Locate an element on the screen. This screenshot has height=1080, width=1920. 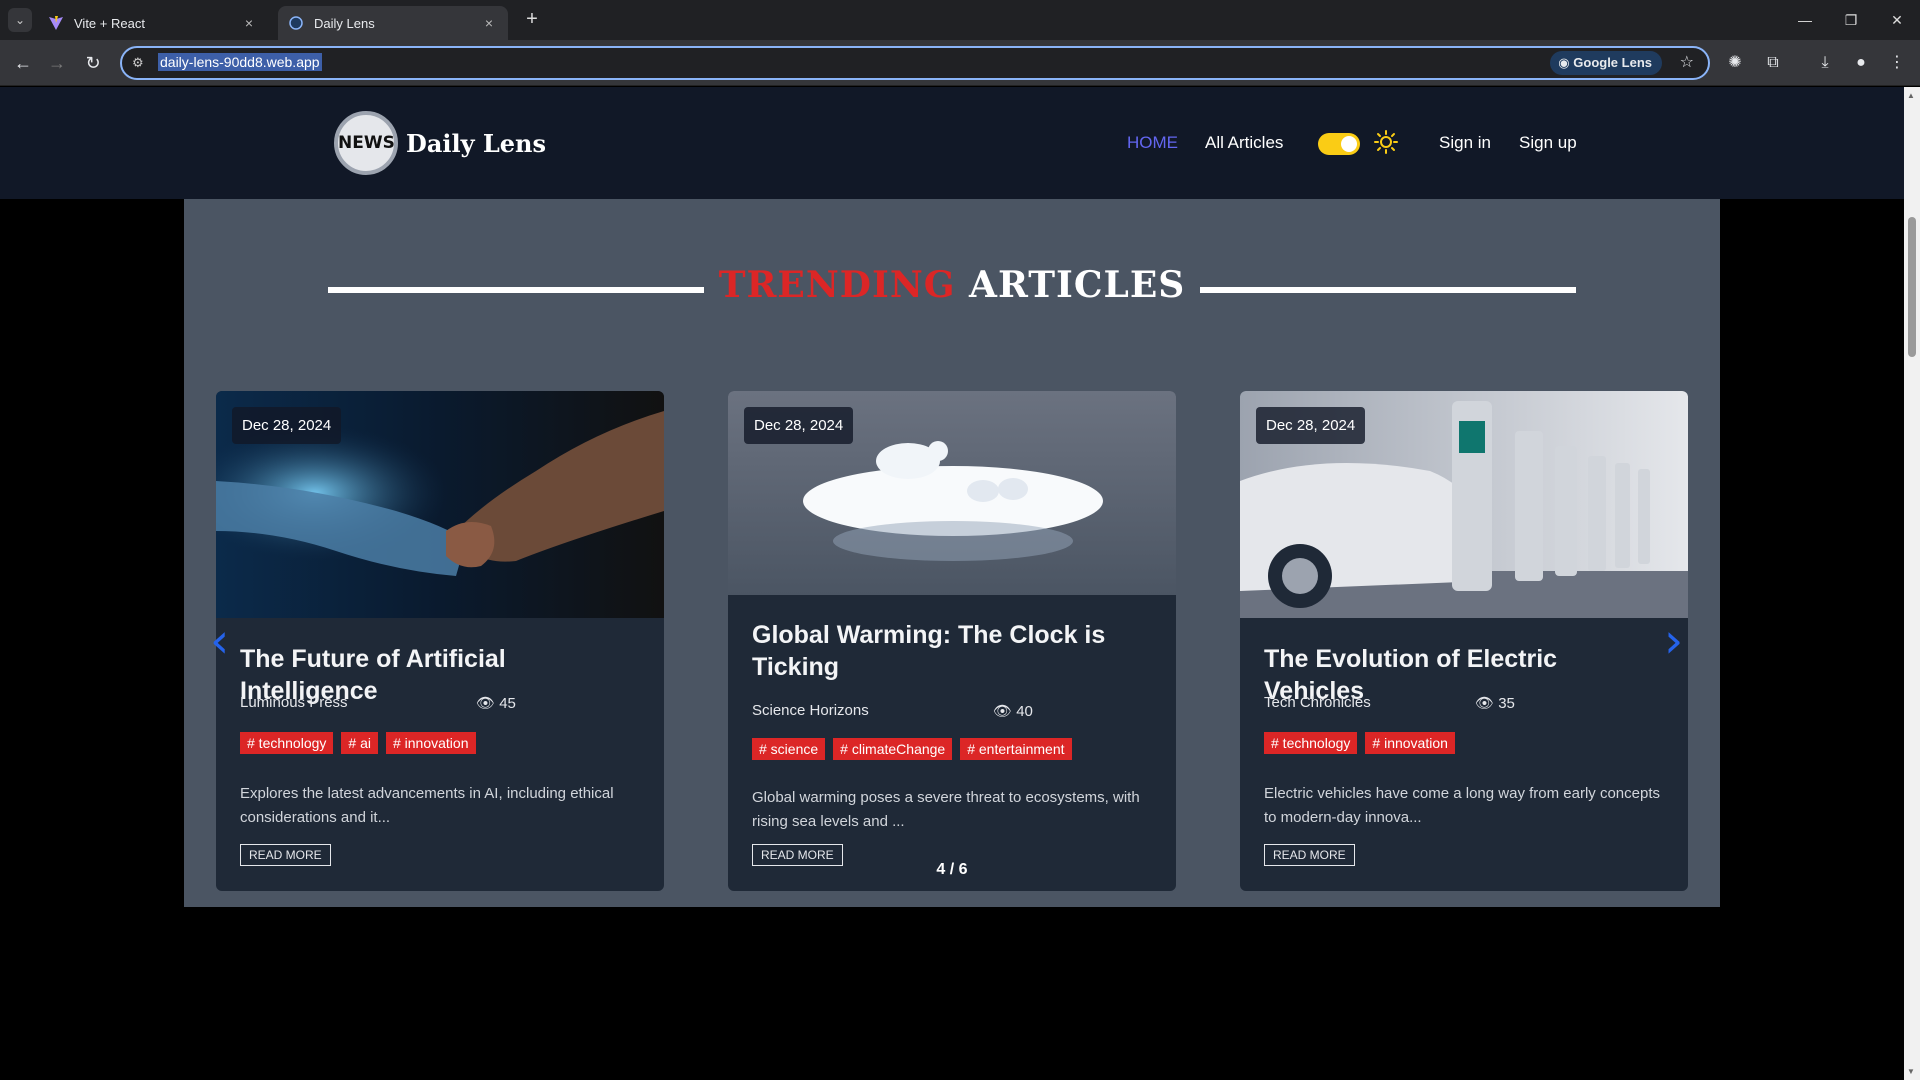
title-highlight: TRENDING is located at coordinates (837, 285).